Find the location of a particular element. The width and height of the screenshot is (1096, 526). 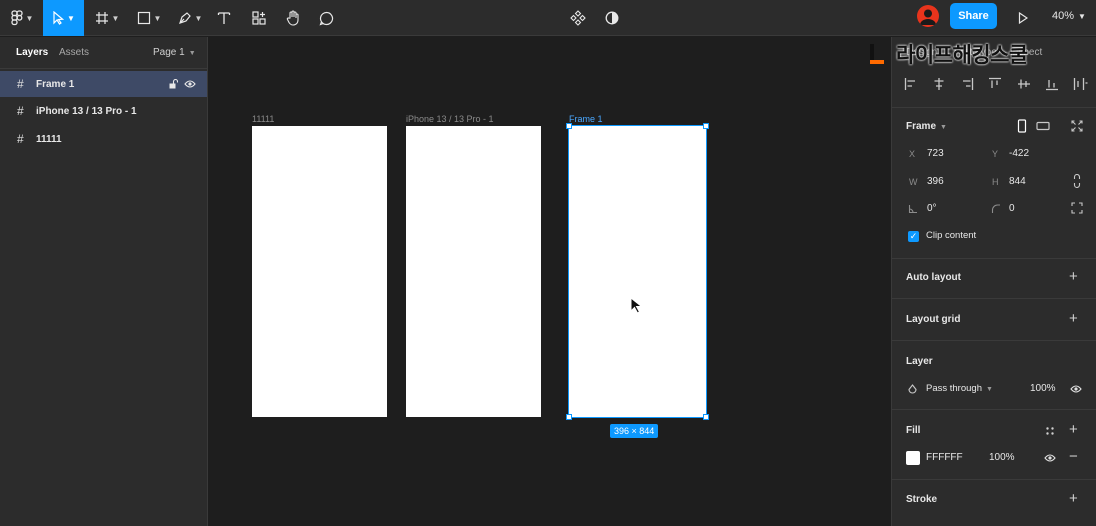

pen-tool-button: ▼ is located at coordinates (190, 18).